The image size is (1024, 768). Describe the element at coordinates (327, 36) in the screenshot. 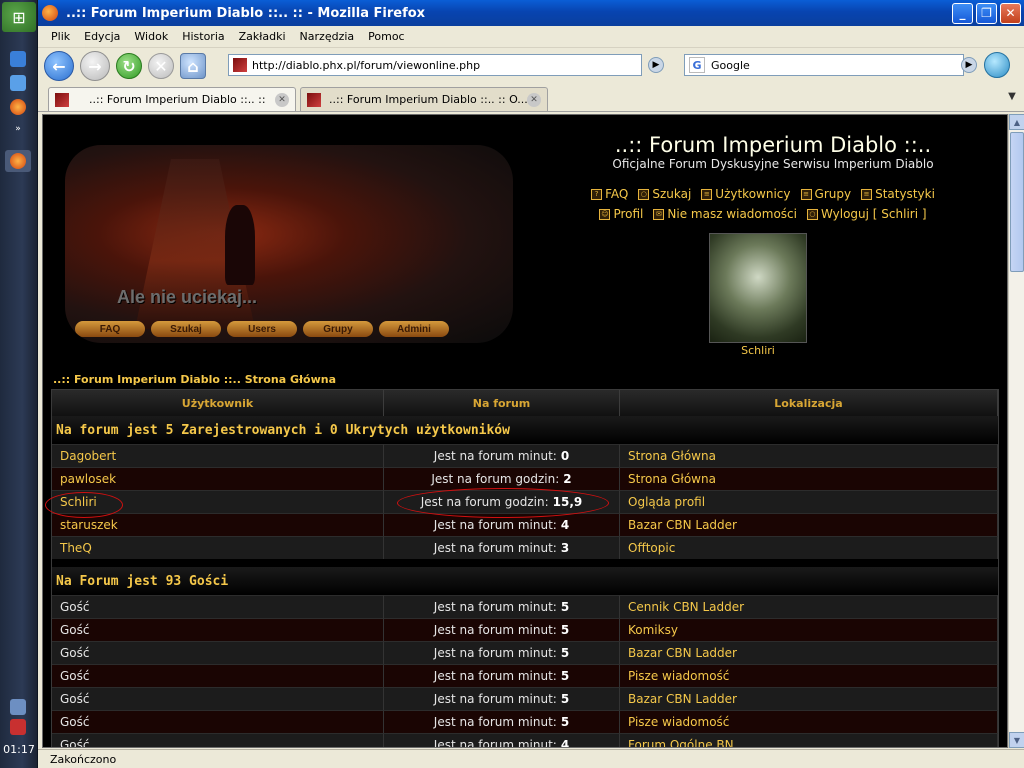

I see `menu-tools: Narzędzia` at that location.